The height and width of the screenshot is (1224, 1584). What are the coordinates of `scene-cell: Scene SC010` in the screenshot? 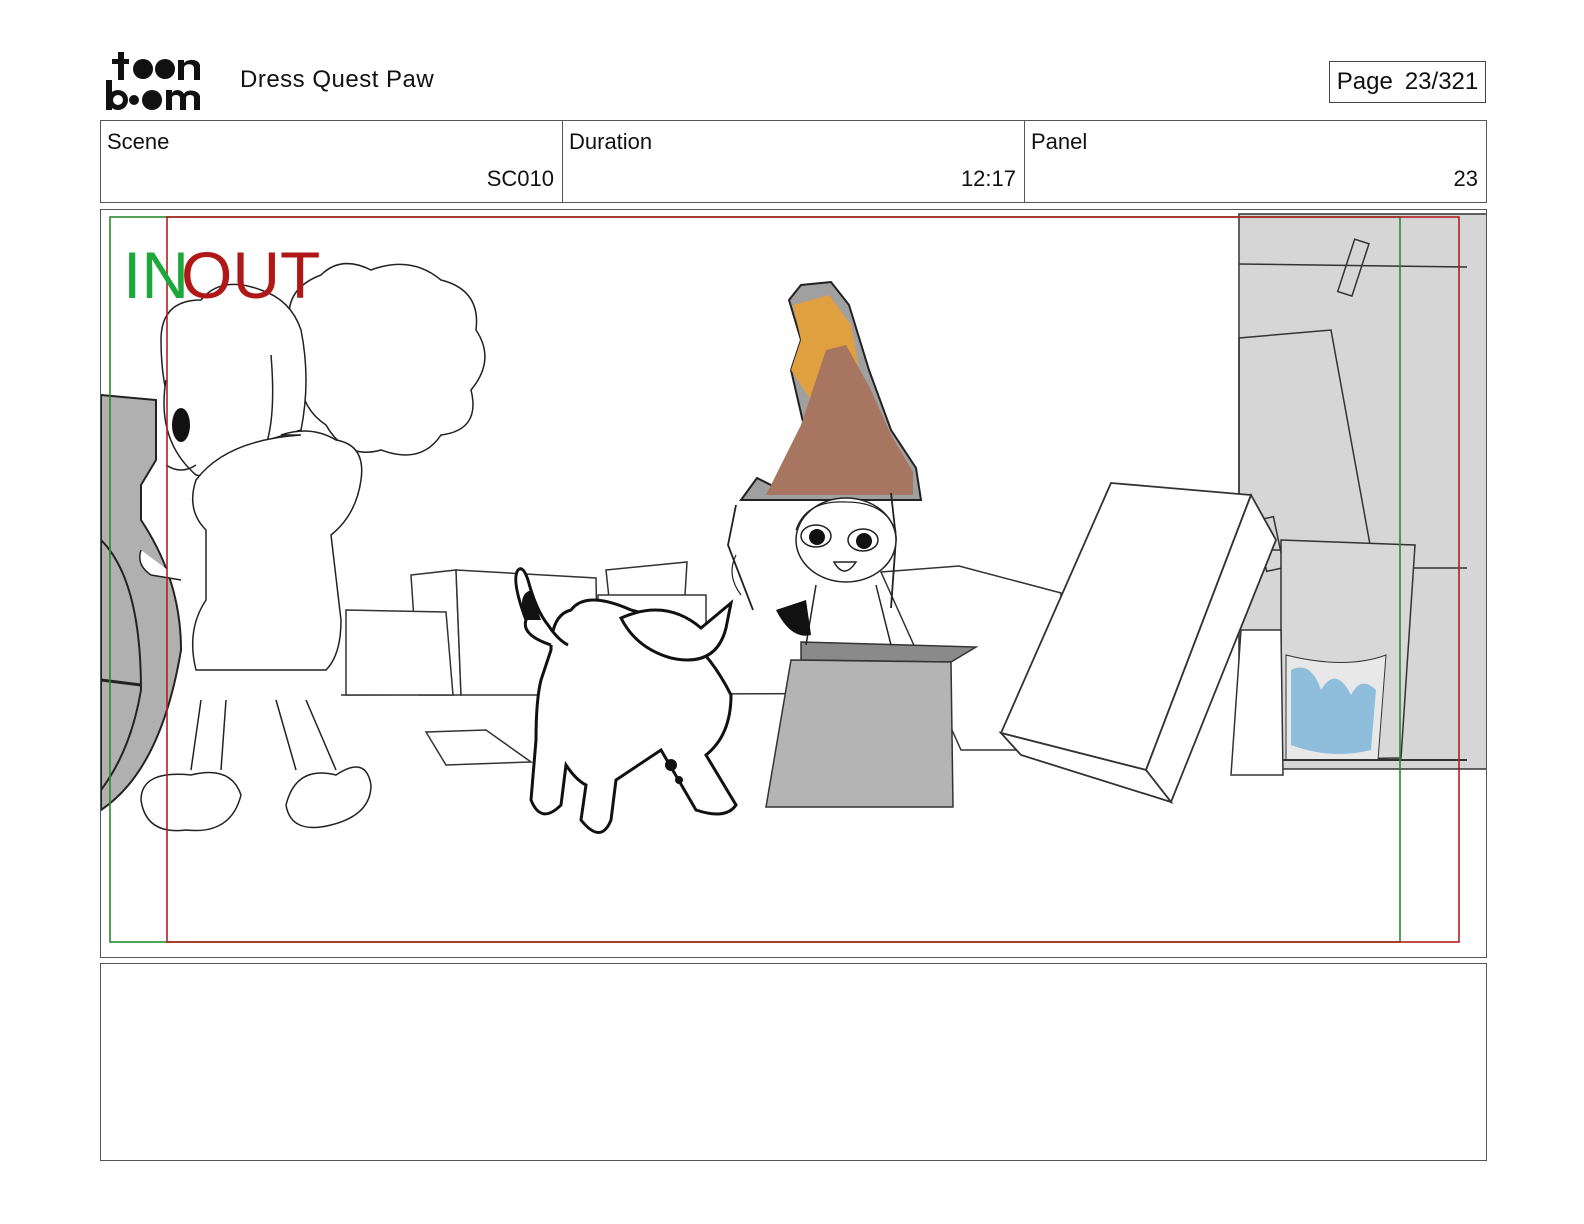 It's located at (332, 161).